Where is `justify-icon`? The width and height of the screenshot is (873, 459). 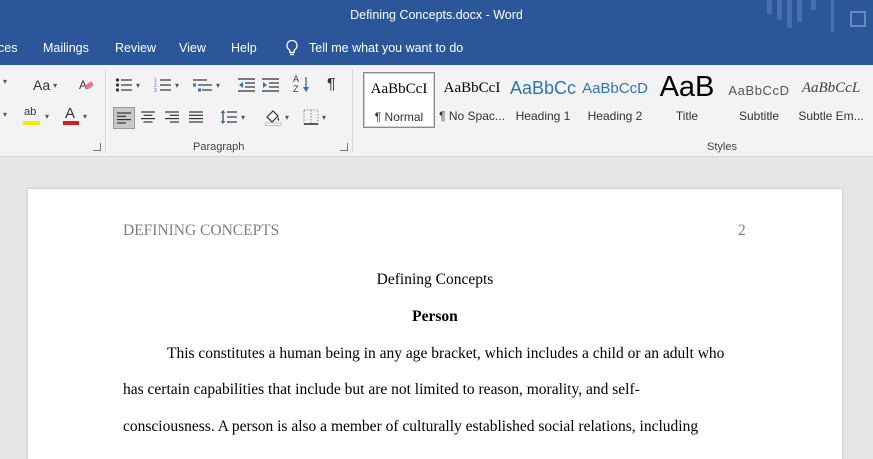 justify-icon is located at coordinates (196, 117).